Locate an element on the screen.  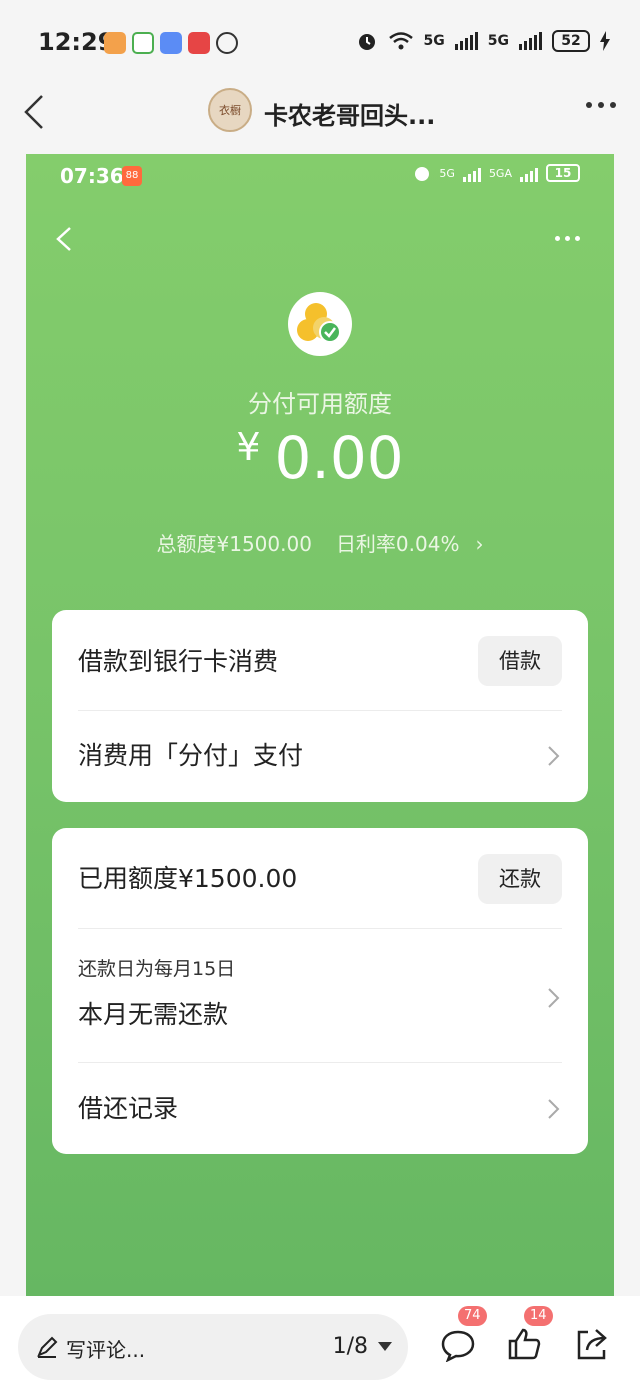
more-options-icon is located at coordinates (601, 105).